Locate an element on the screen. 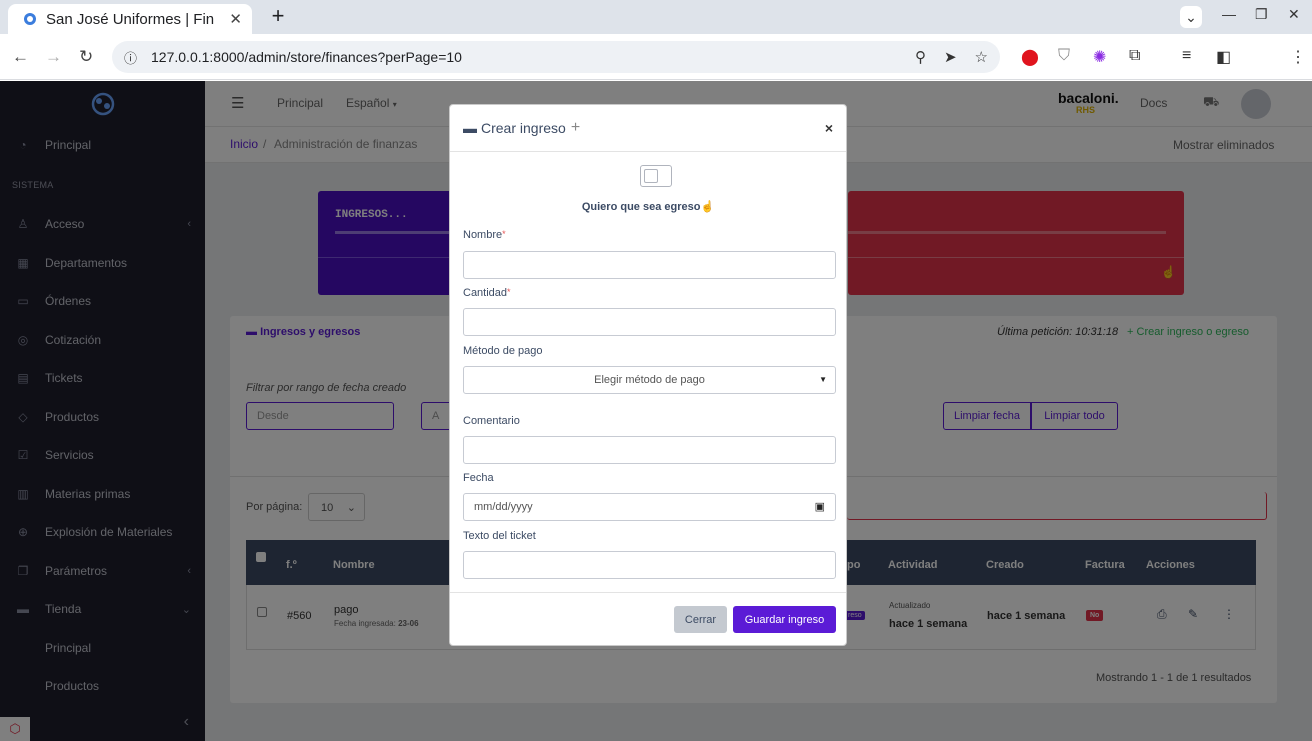 Image resolution: width=1312 pixels, height=741 pixels. egreso-toggle is located at coordinates (656, 176).